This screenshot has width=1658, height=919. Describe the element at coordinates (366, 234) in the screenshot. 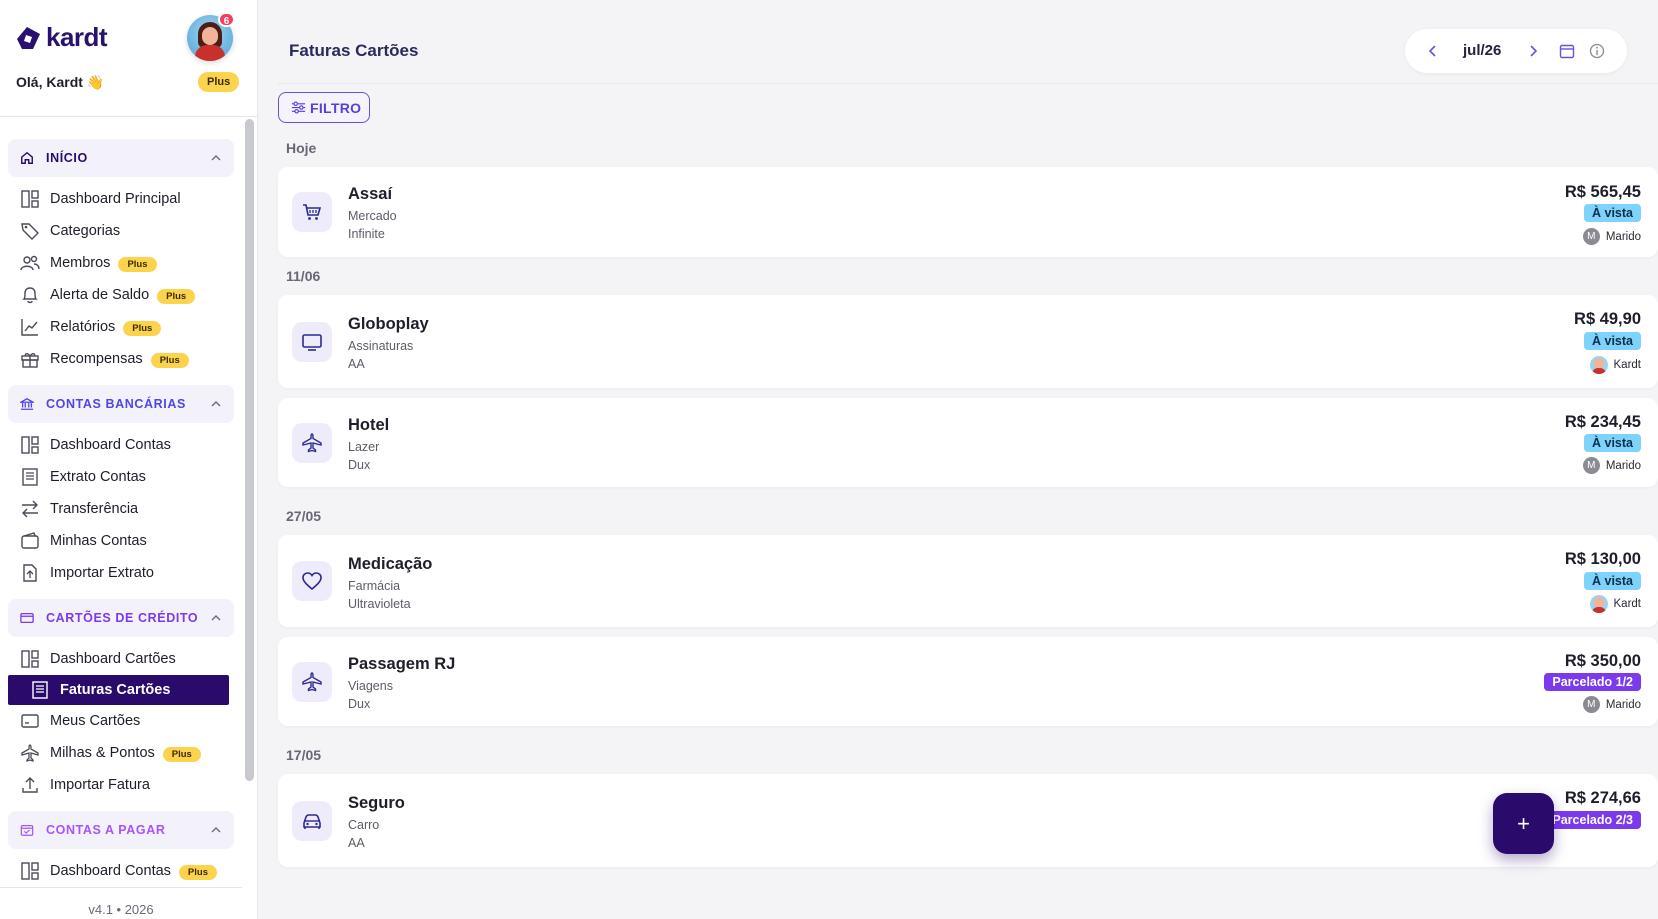

I see `transaction-card-name: Infinite` at that location.